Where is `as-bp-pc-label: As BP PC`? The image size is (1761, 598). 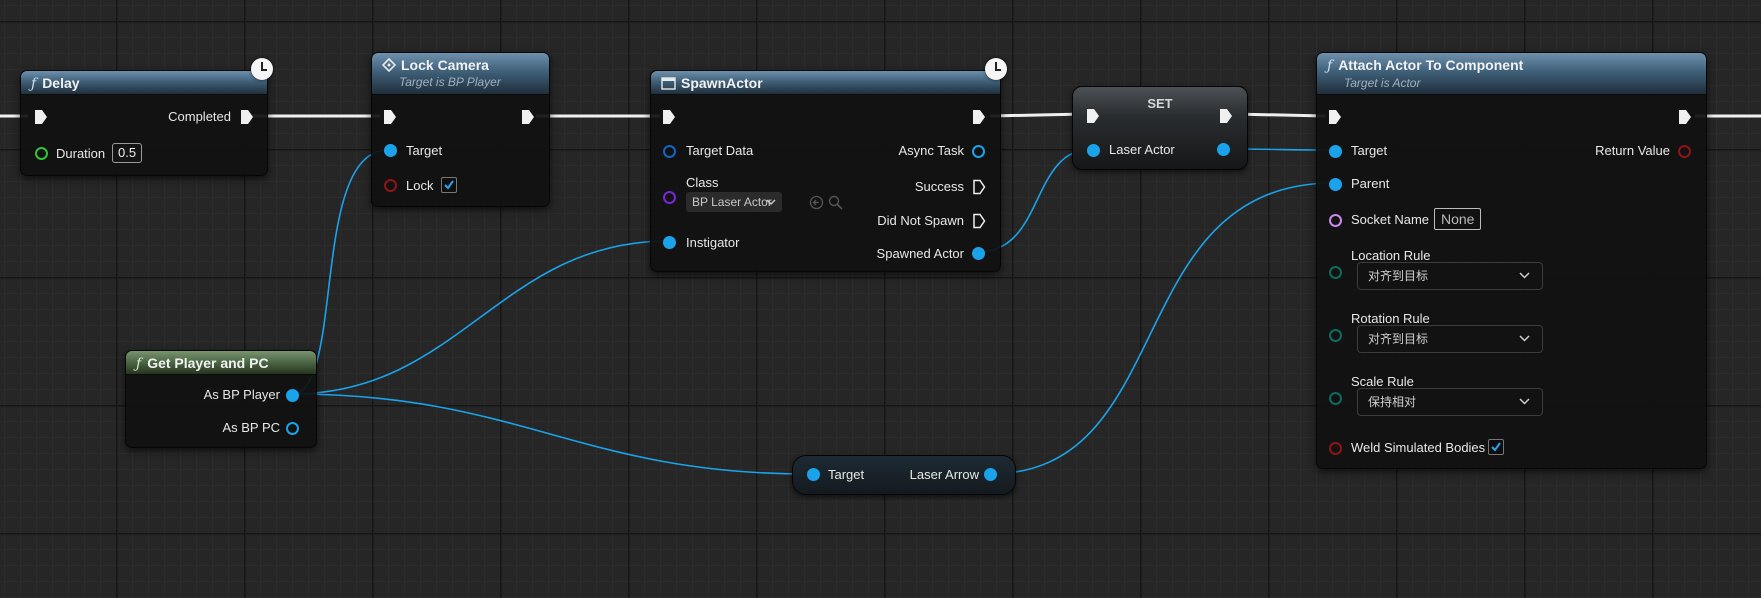
as-bp-pc-label: As BP PC is located at coordinates (251, 427).